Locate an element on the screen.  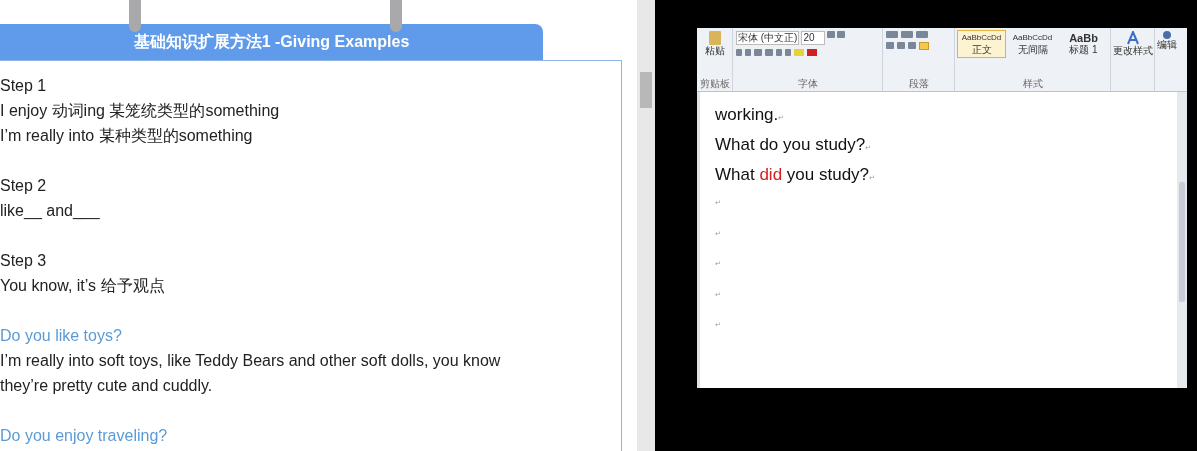
lesson-line: Step 2 is located at coordinates (24, 186).